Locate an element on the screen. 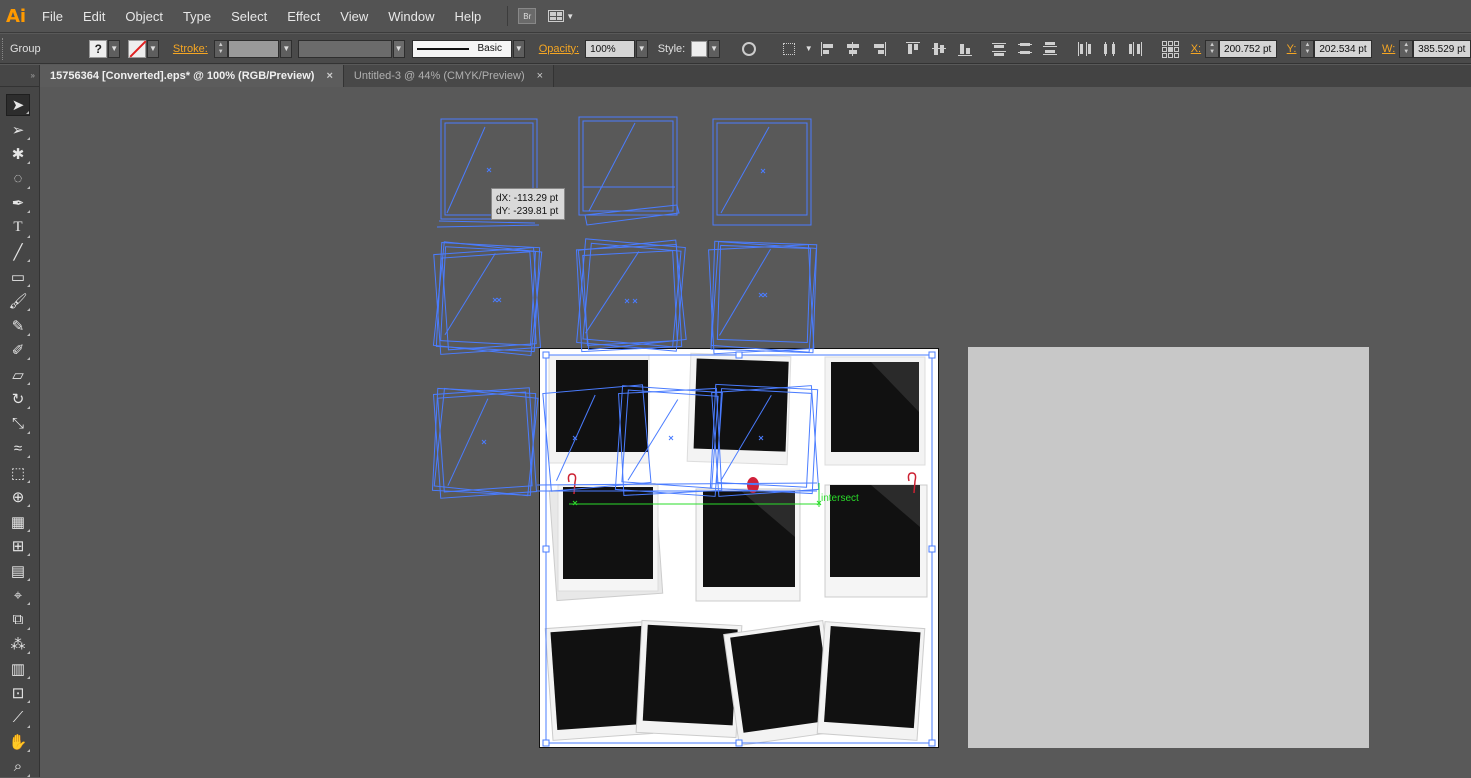  free-transform-tool: ⬚ is located at coordinates (18, 473).